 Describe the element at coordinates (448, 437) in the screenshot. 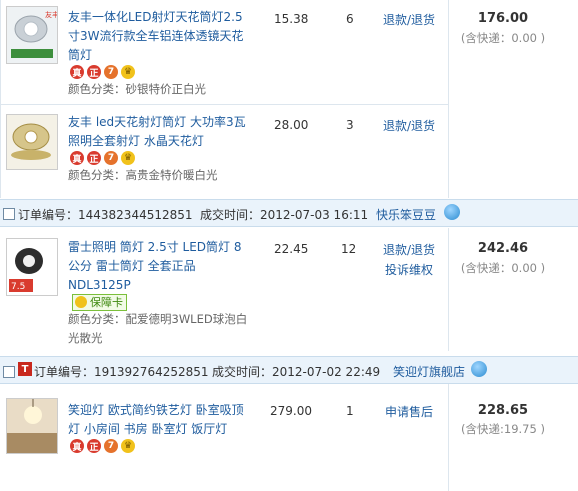

I see `total-divider` at that location.